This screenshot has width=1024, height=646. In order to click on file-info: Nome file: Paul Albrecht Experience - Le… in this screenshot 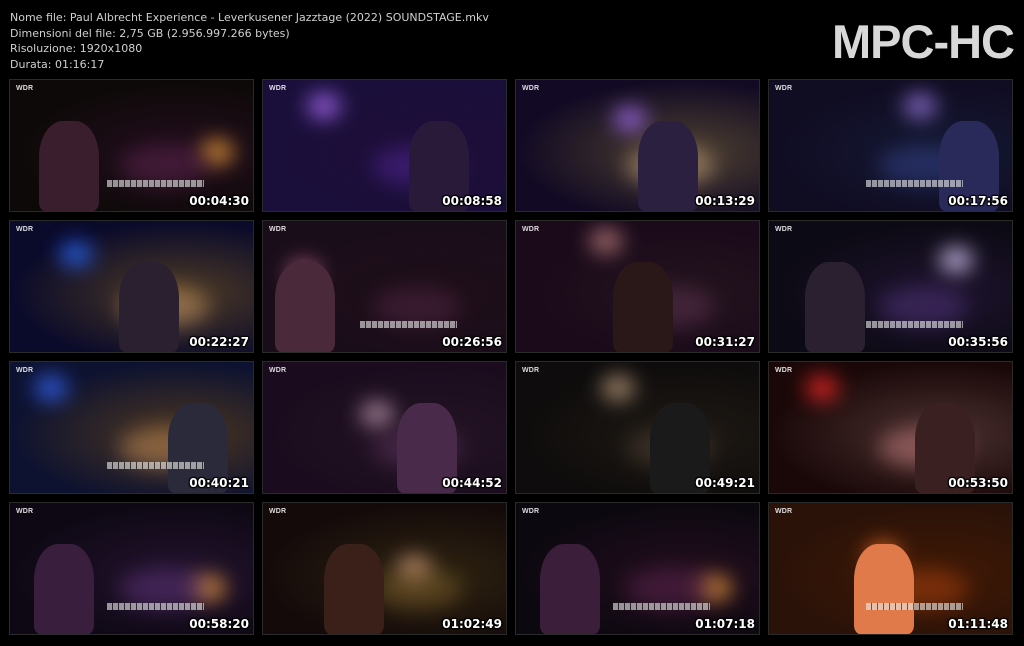, I will do `click(249, 41)`.